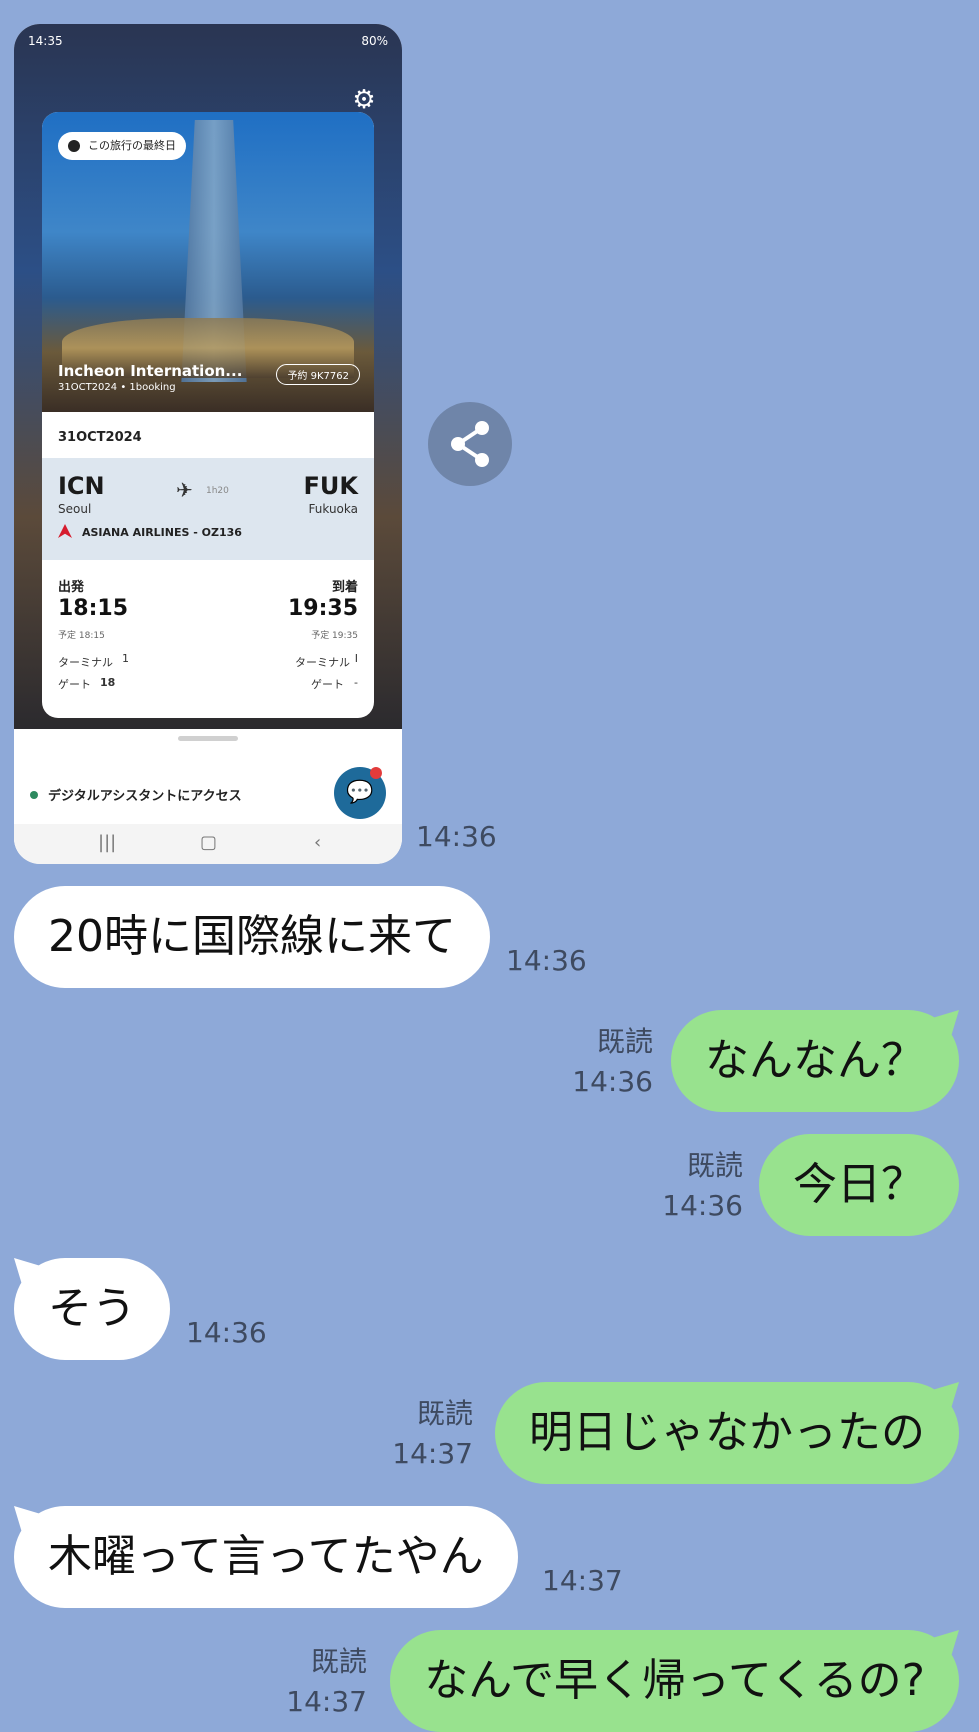 This screenshot has width=979, height=1732. What do you see at coordinates (85, 662) in the screenshot?
I see `departure-terminal-label: ターミナル` at bounding box center [85, 662].